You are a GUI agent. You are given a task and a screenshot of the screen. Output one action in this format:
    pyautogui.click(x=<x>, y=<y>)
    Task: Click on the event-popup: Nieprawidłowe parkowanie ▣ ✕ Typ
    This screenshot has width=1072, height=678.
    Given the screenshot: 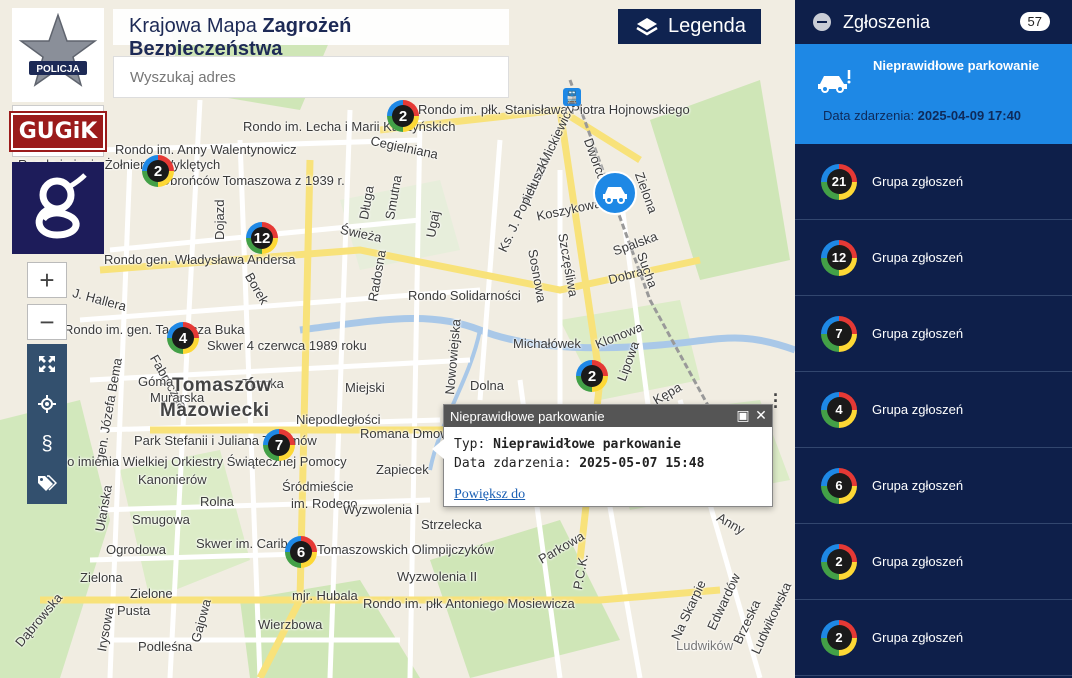 What is the action you would take?
    pyautogui.click(x=602, y=455)
    